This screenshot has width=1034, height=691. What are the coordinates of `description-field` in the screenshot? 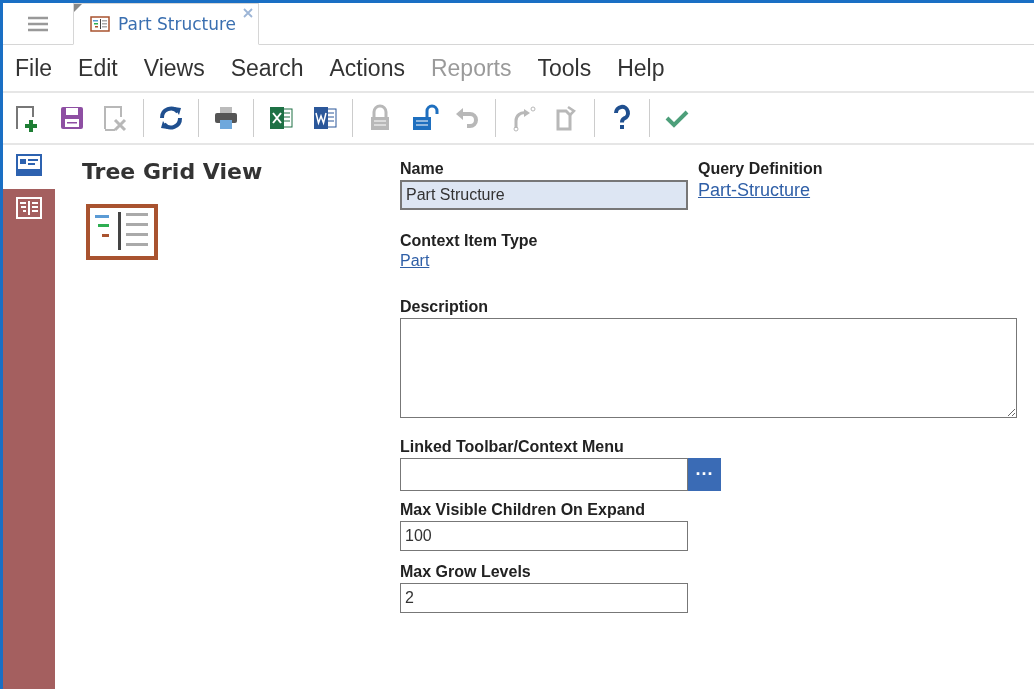 It's located at (708, 368).